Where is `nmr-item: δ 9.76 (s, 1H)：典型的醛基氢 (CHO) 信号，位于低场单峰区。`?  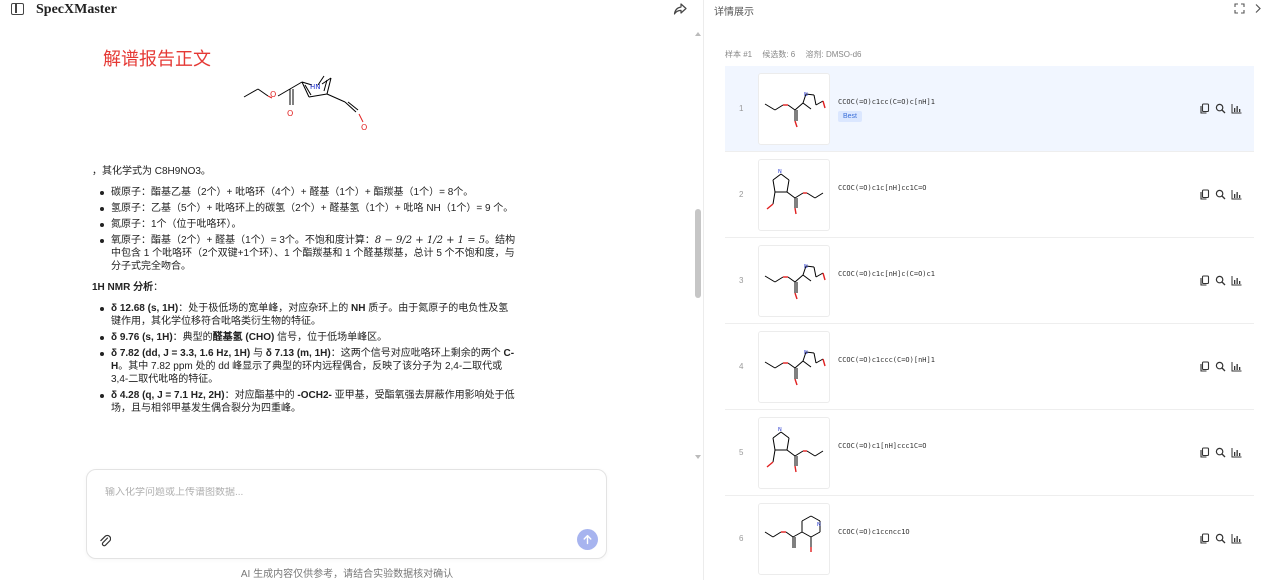
nmr-item: δ 9.76 (s, 1H)：典型的醛基氢 (CHO) 信号，位于低场单峰区。 is located at coordinates (304, 337).